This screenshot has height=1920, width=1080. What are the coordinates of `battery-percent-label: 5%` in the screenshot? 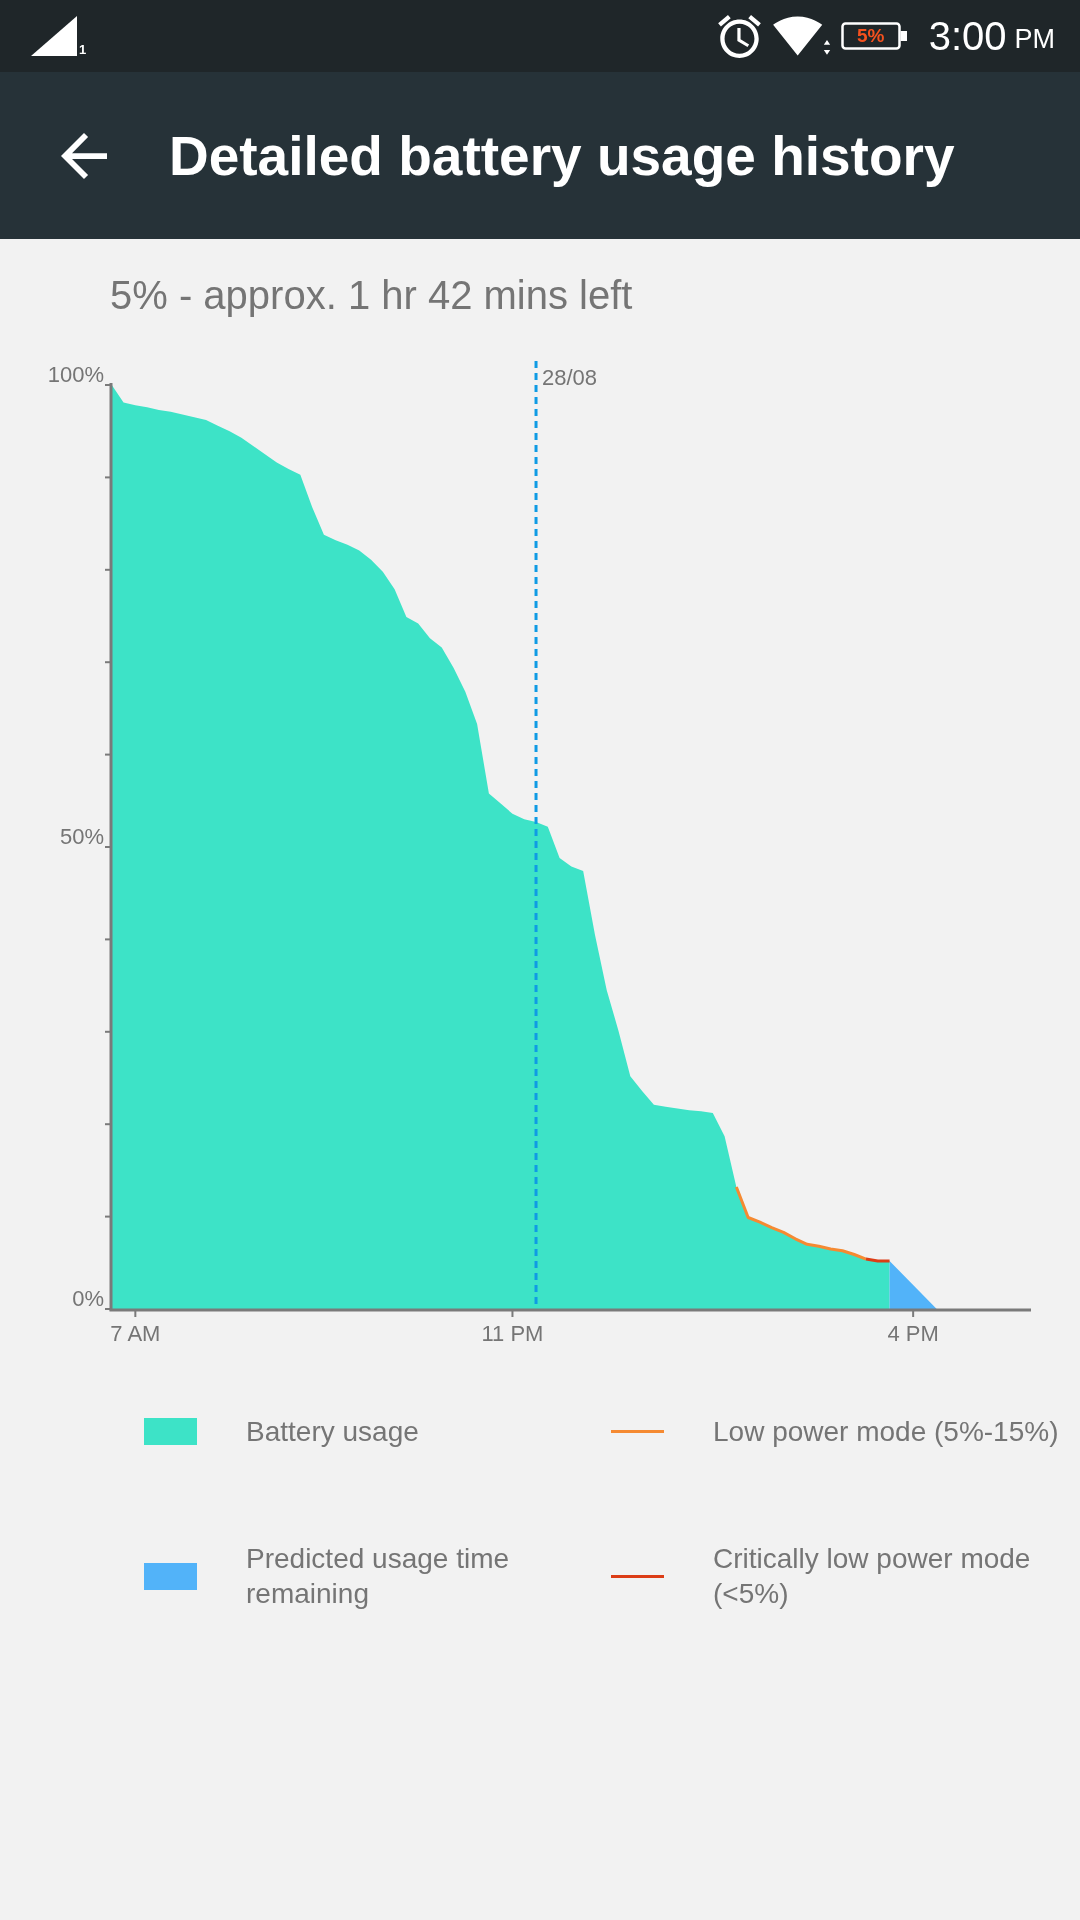 It's located at (870, 36).